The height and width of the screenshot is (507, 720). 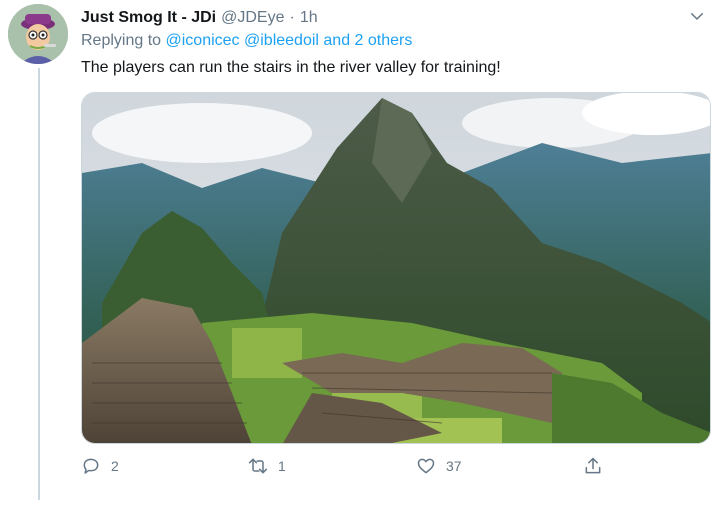 What do you see at coordinates (395, 18) in the screenshot?
I see `tweet-header: Just Smog It - JDi @JDEye · 1h` at bounding box center [395, 18].